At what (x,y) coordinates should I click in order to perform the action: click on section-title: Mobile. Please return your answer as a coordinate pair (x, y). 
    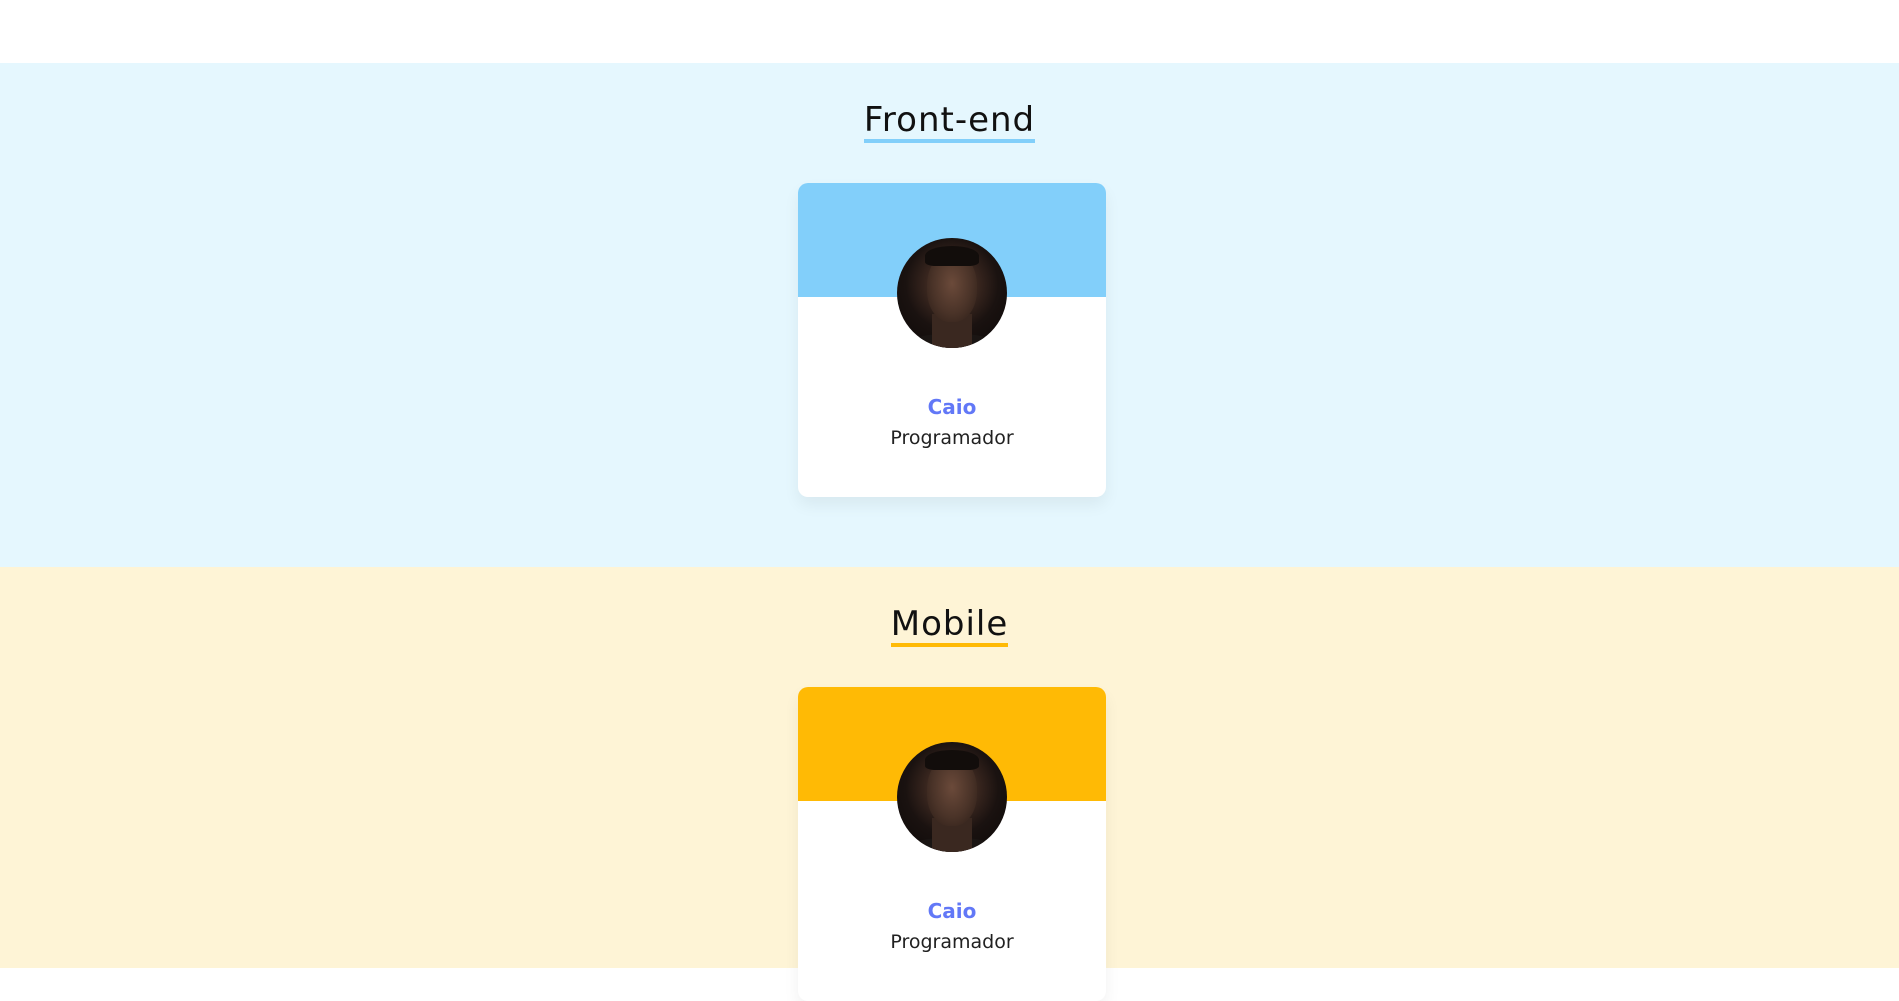
    Looking at the image, I should click on (949, 627).